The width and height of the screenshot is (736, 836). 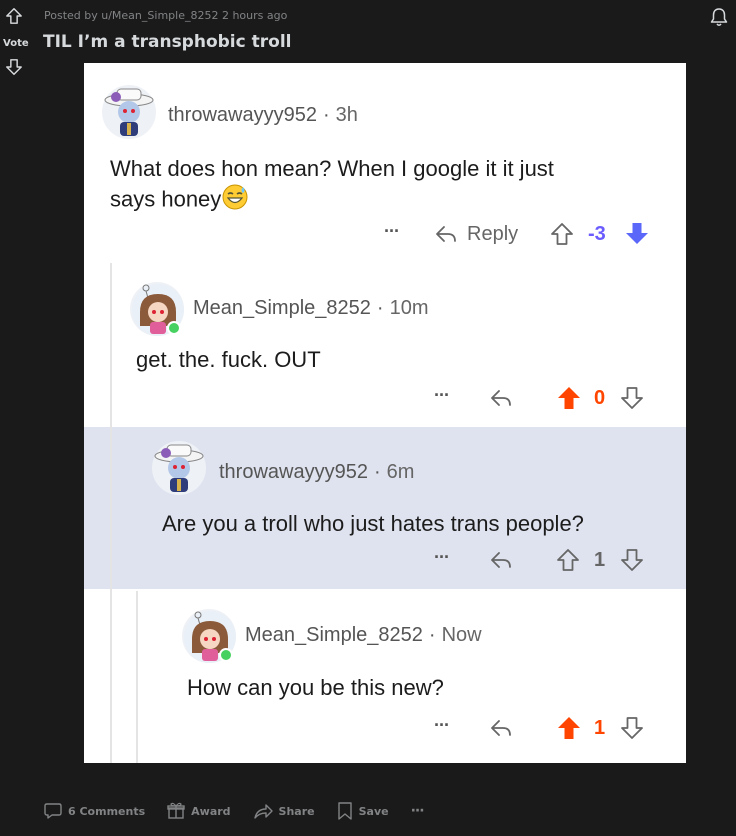 I want to click on award-button: Award, so click(x=199, y=811).